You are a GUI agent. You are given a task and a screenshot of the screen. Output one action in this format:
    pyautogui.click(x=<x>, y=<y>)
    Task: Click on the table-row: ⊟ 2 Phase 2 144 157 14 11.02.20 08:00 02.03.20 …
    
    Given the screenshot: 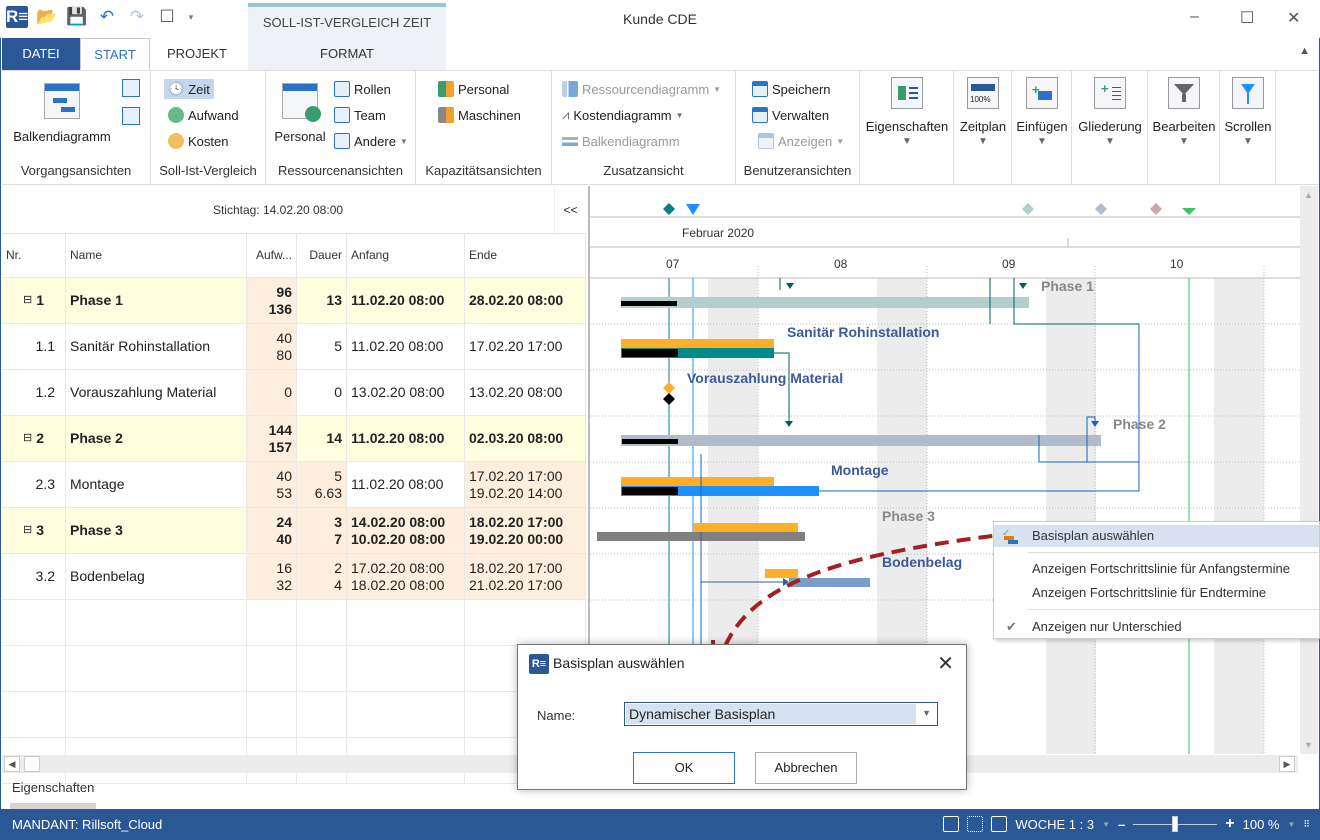 What is the action you would take?
    pyautogui.click(x=294, y=439)
    